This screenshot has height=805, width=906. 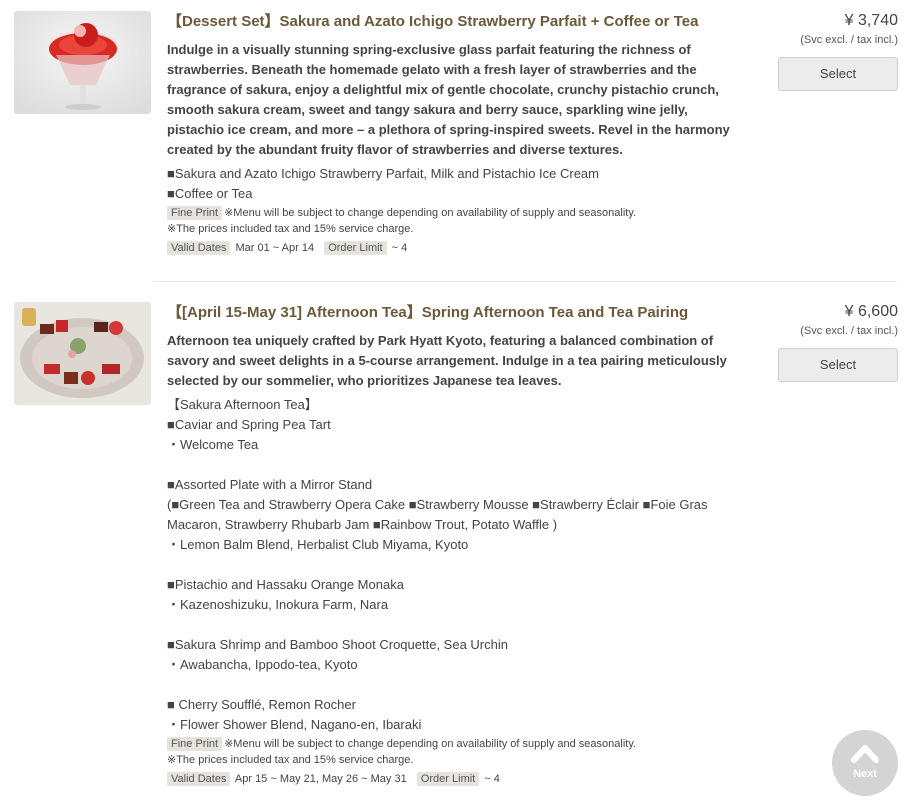 I want to click on next-button: Next, so click(x=865, y=763).